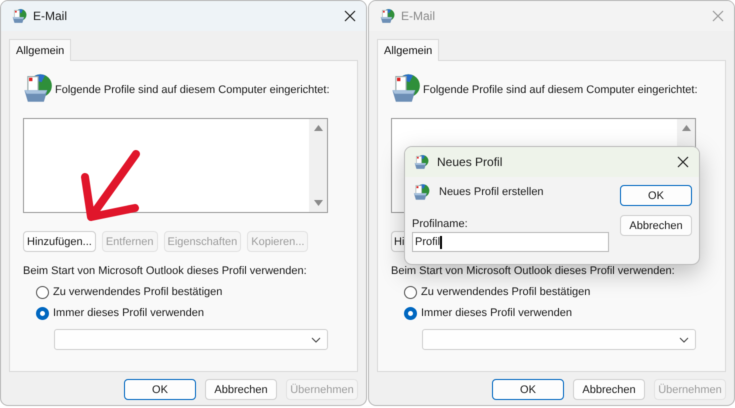 This screenshot has width=735, height=408. Describe the element at coordinates (318, 203) in the screenshot. I see `scroll-down-icon` at that location.